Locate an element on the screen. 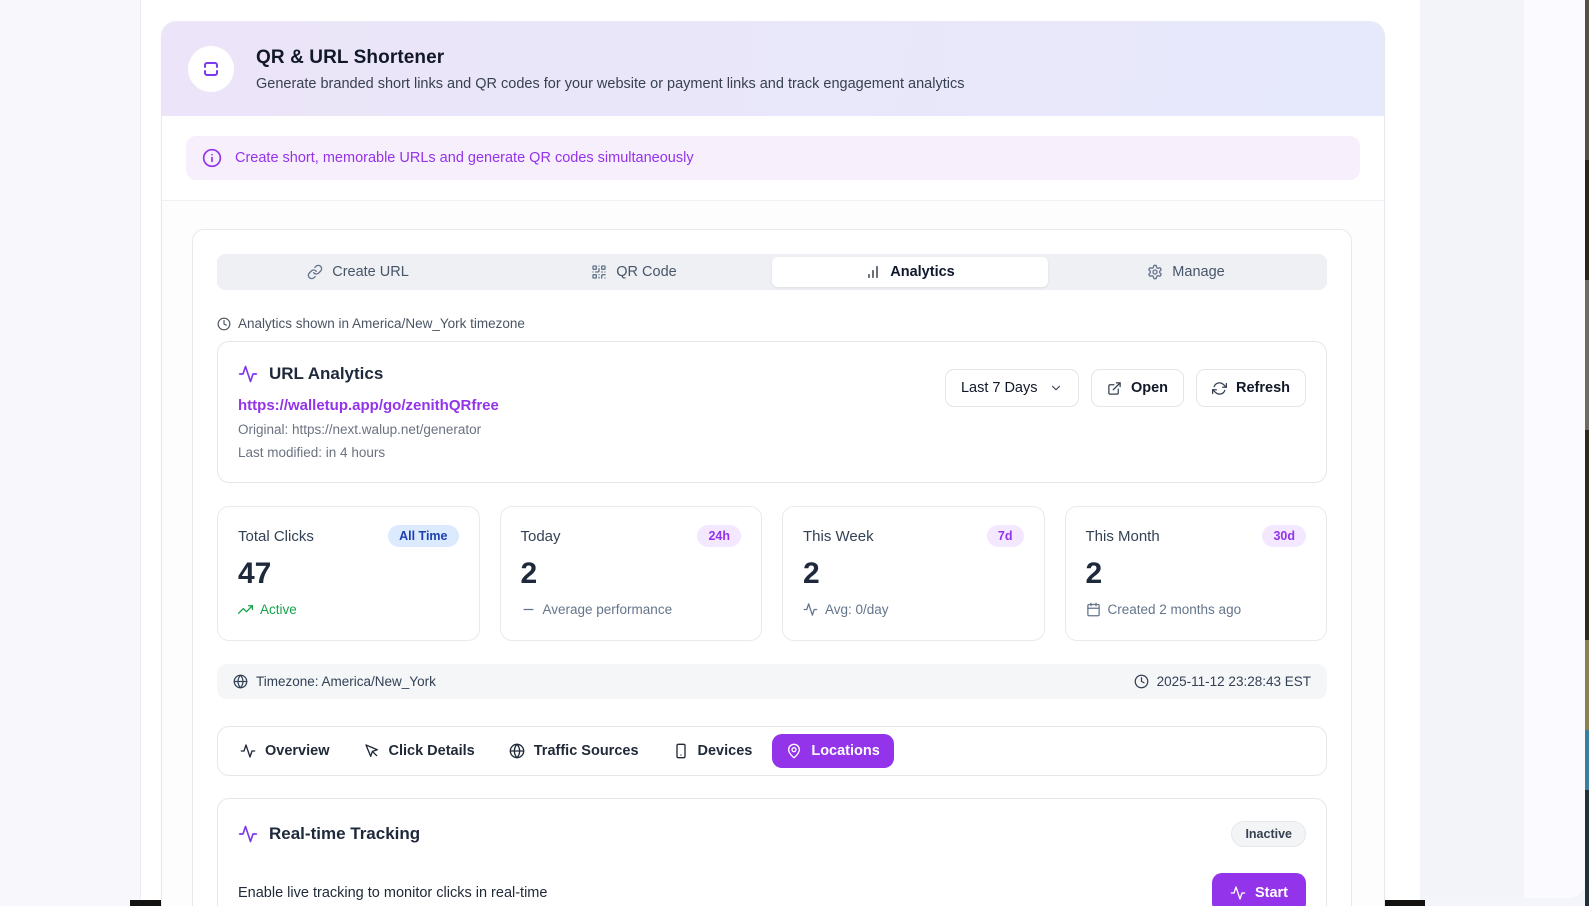 The height and width of the screenshot is (906, 1589). start-button-label: Start is located at coordinates (1271, 893).